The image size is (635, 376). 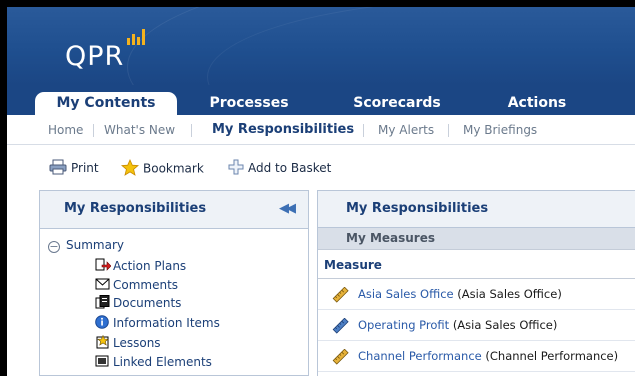 I want to click on linked-elements-icon, so click(x=103, y=361).